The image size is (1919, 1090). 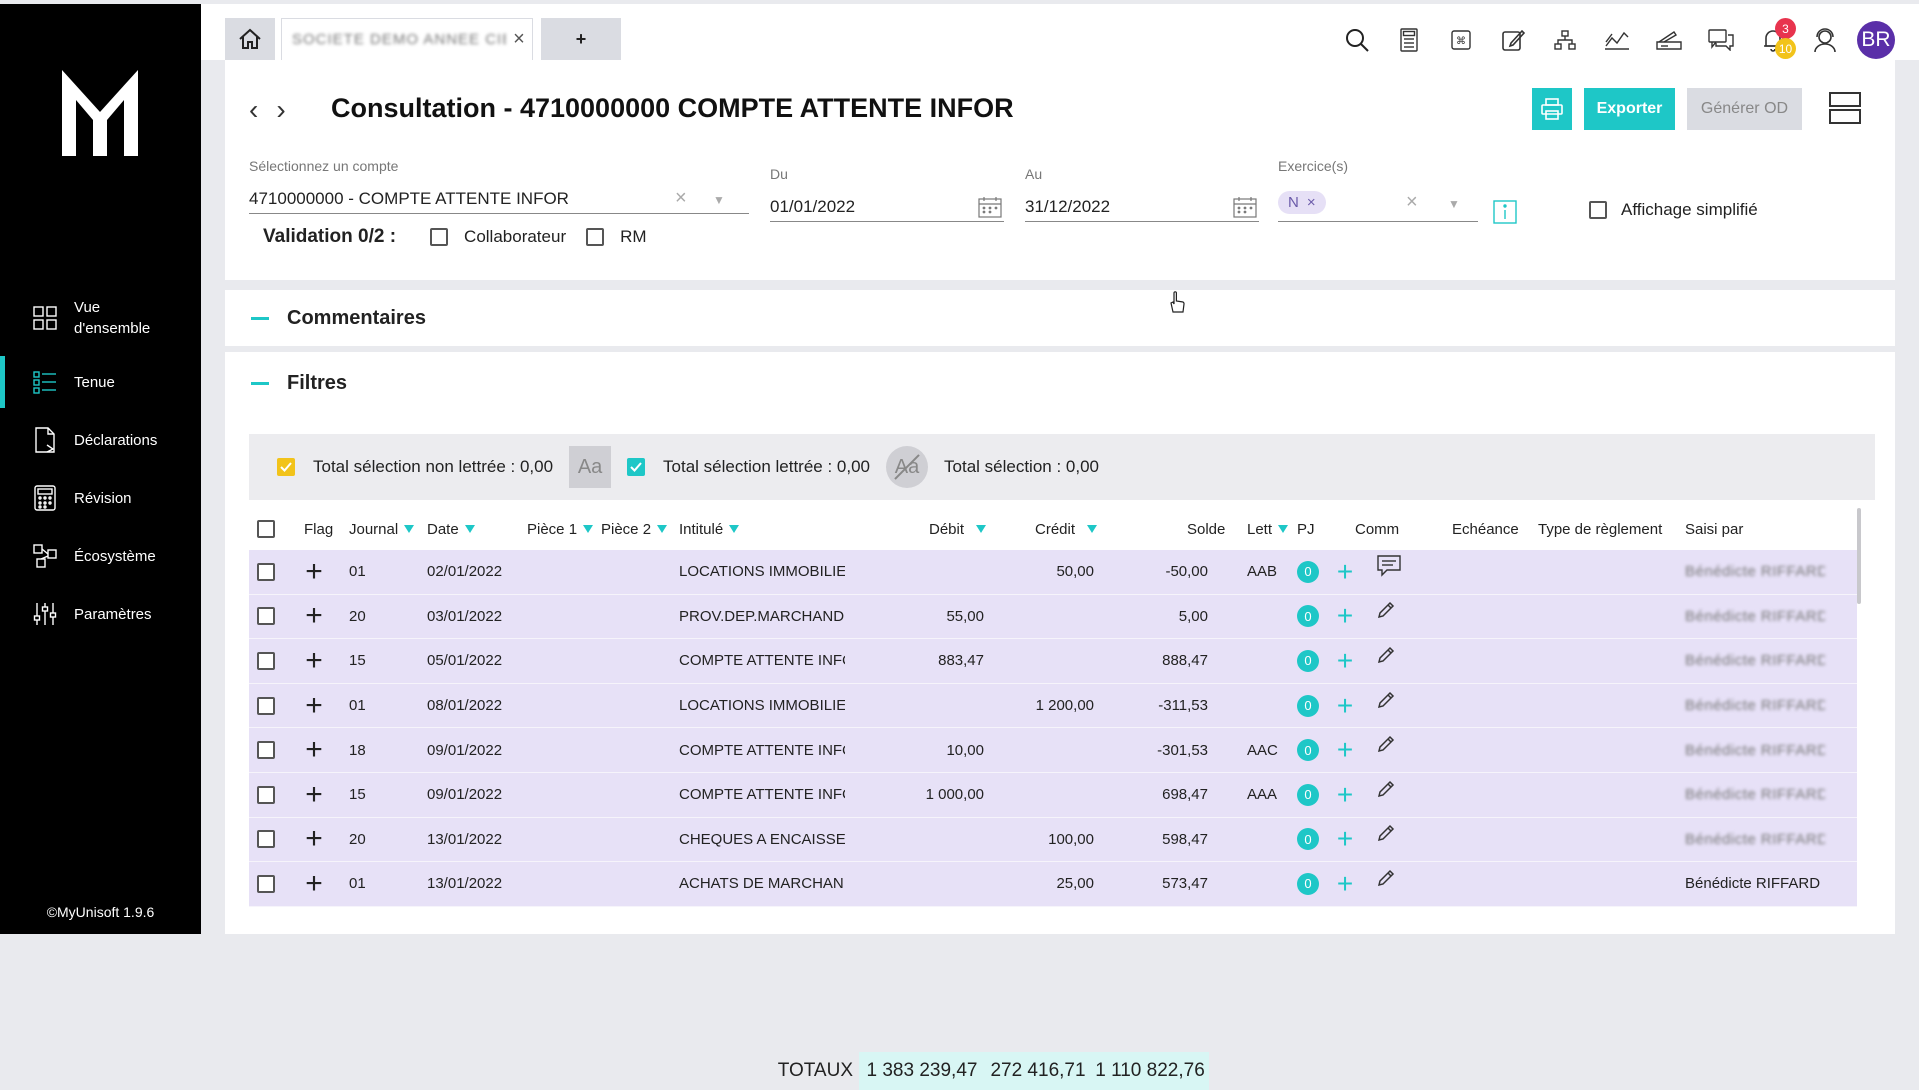 I want to click on lettree-checkbox, so click(x=636, y=467).